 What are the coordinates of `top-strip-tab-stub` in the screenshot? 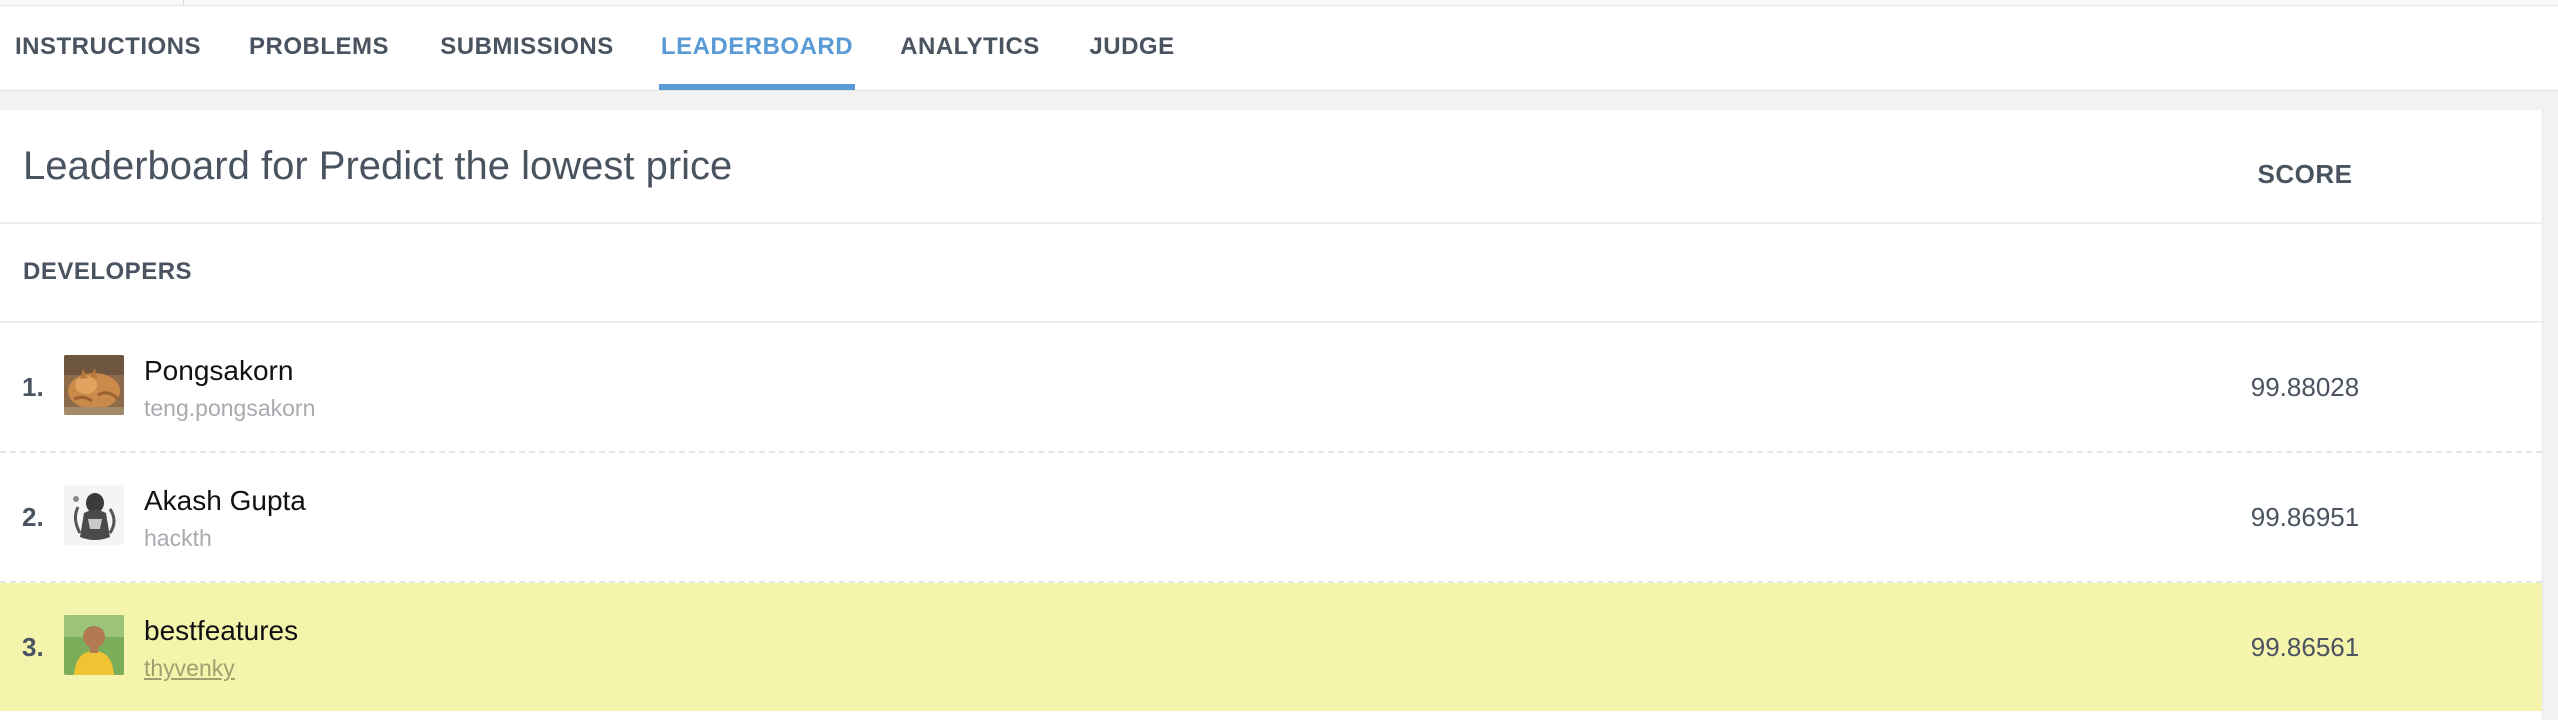 It's located at (92, 2).